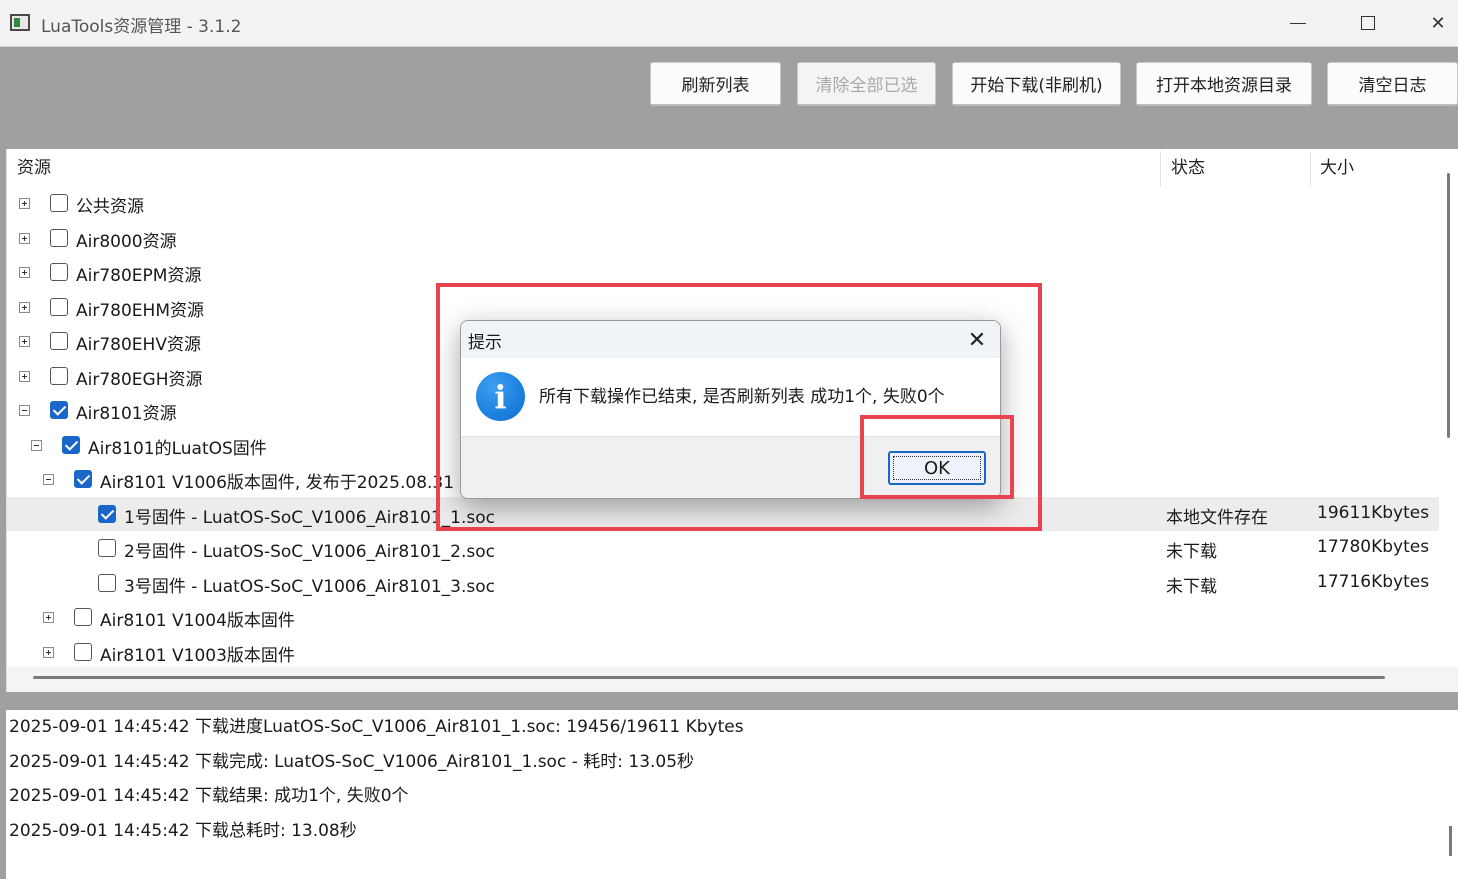 The height and width of the screenshot is (879, 1458). What do you see at coordinates (1373, 547) in the screenshot?
I see `tree-row-size: 17780Kbytes` at bounding box center [1373, 547].